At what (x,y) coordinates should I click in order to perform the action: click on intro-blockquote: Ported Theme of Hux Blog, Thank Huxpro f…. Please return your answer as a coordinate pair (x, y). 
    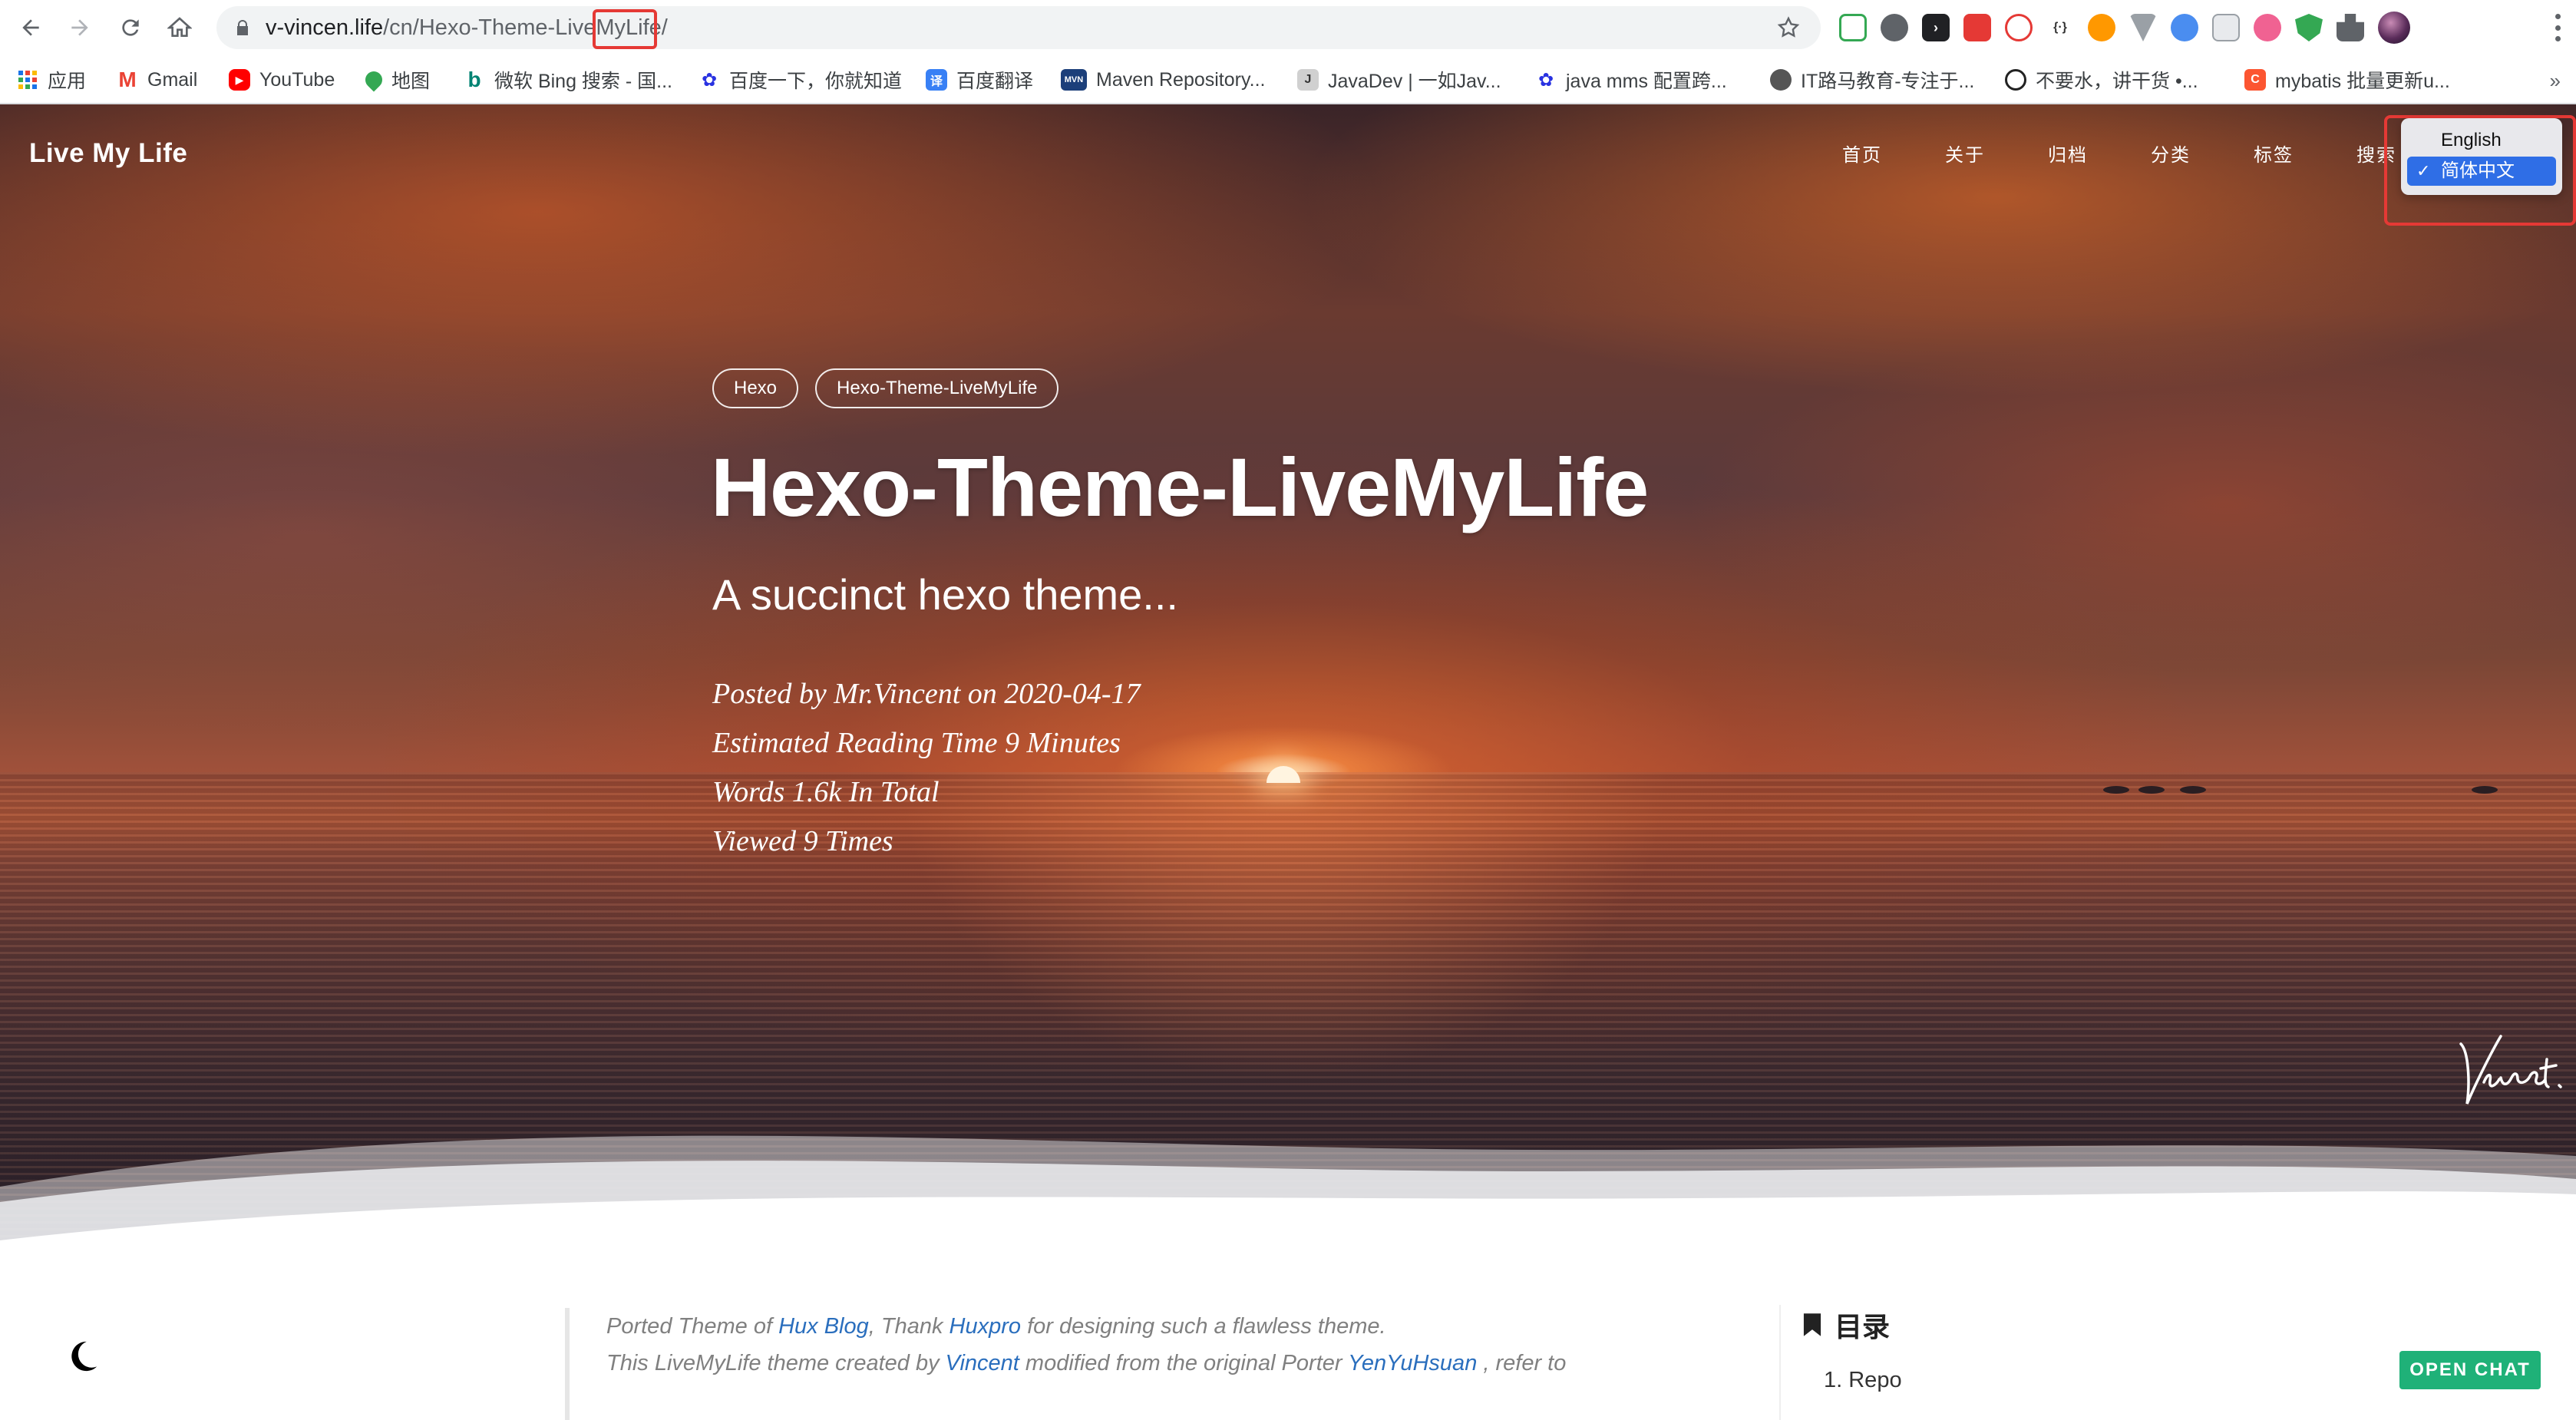
    Looking at the image, I should click on (1110, 1364).